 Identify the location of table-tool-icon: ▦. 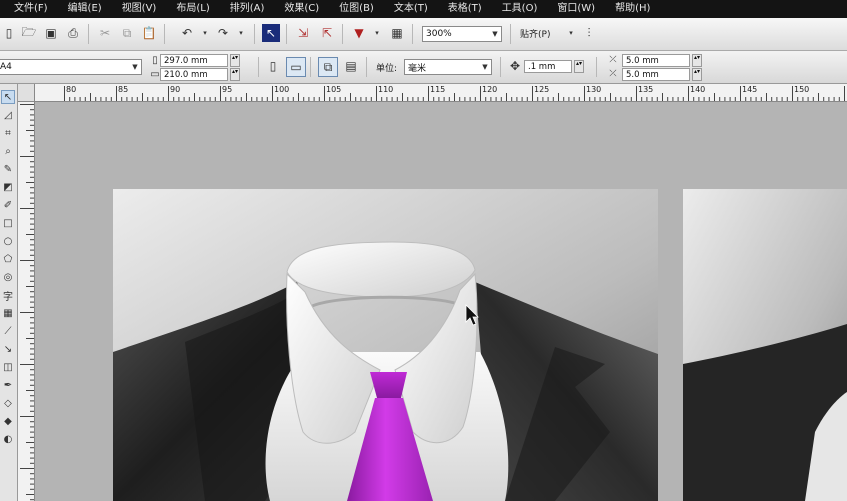
(8, 313).